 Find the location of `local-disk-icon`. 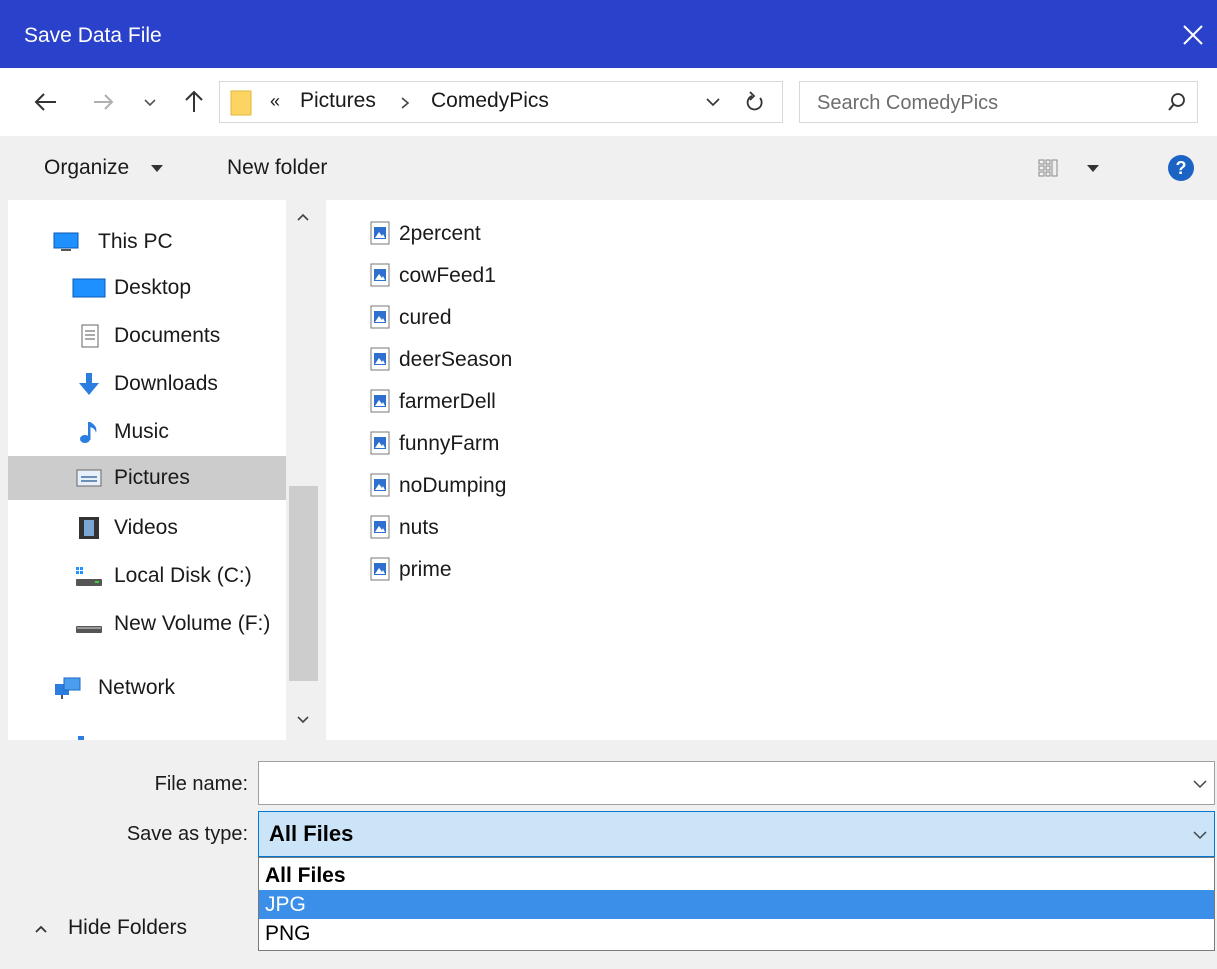

local-disk-icon is located at coordinates (89, 576).